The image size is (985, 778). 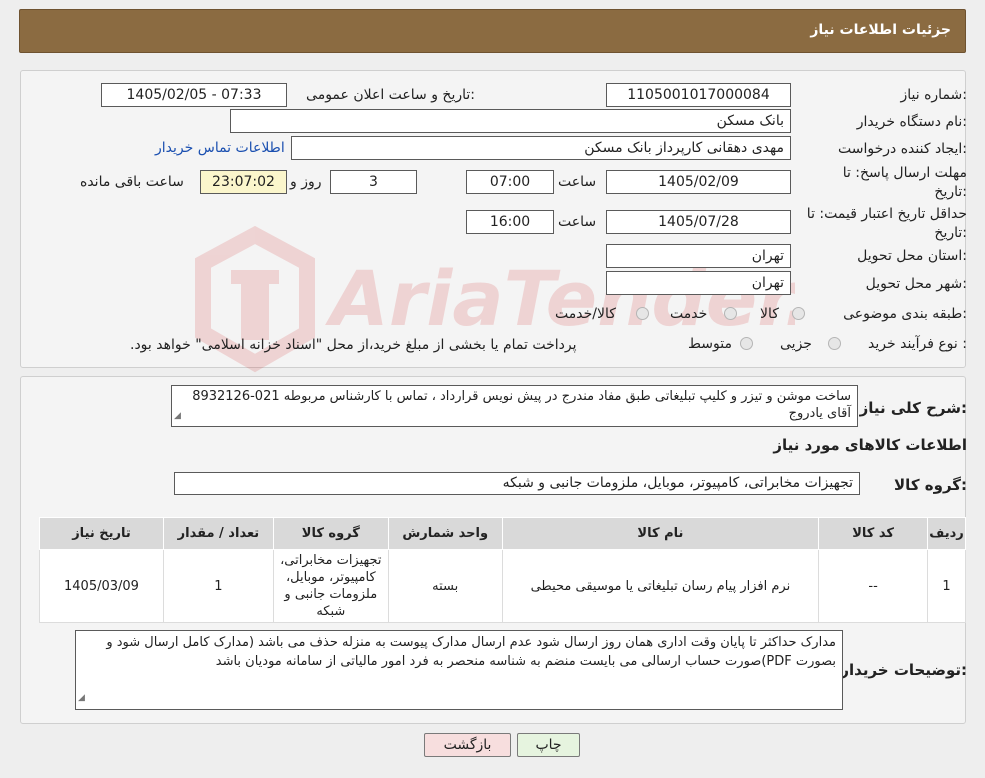 I want to click on cell-unit: بسته, so click(x=445, y=586).